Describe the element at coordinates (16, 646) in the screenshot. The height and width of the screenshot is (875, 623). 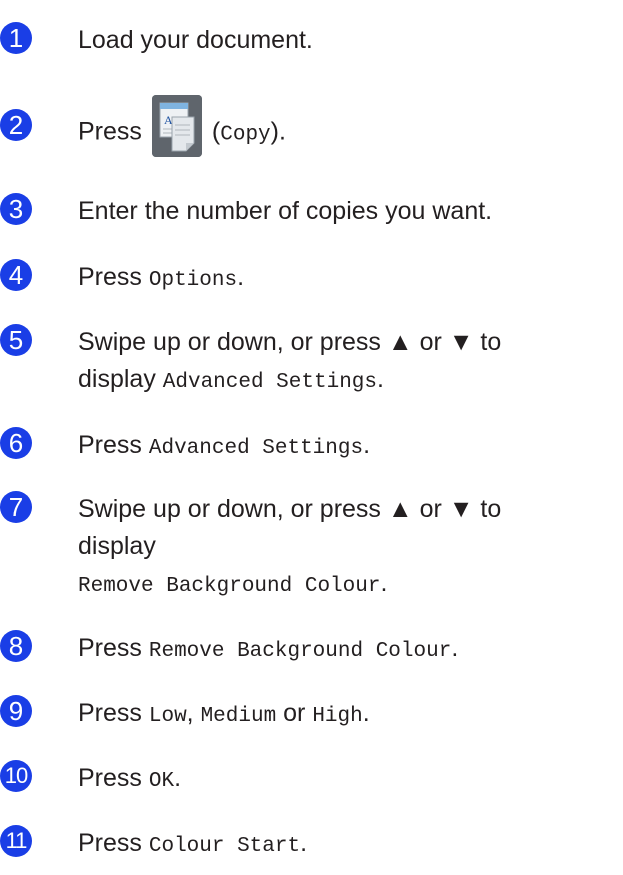
I see `step-number-badge: 8` at that location.